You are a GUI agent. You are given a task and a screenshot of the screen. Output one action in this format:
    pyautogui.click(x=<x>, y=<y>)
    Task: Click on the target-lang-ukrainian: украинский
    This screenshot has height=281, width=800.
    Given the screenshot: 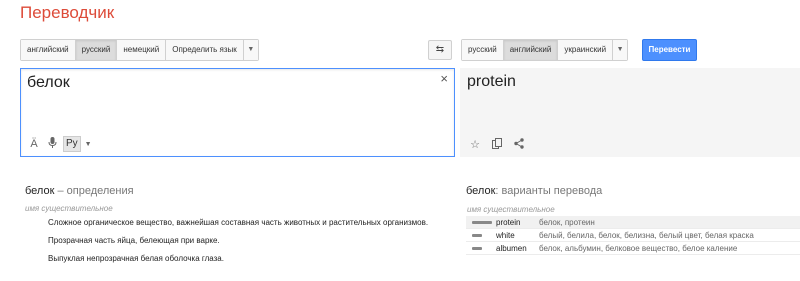 What is the action you would take?
    pyautogui.click(x=586, y=50)
    